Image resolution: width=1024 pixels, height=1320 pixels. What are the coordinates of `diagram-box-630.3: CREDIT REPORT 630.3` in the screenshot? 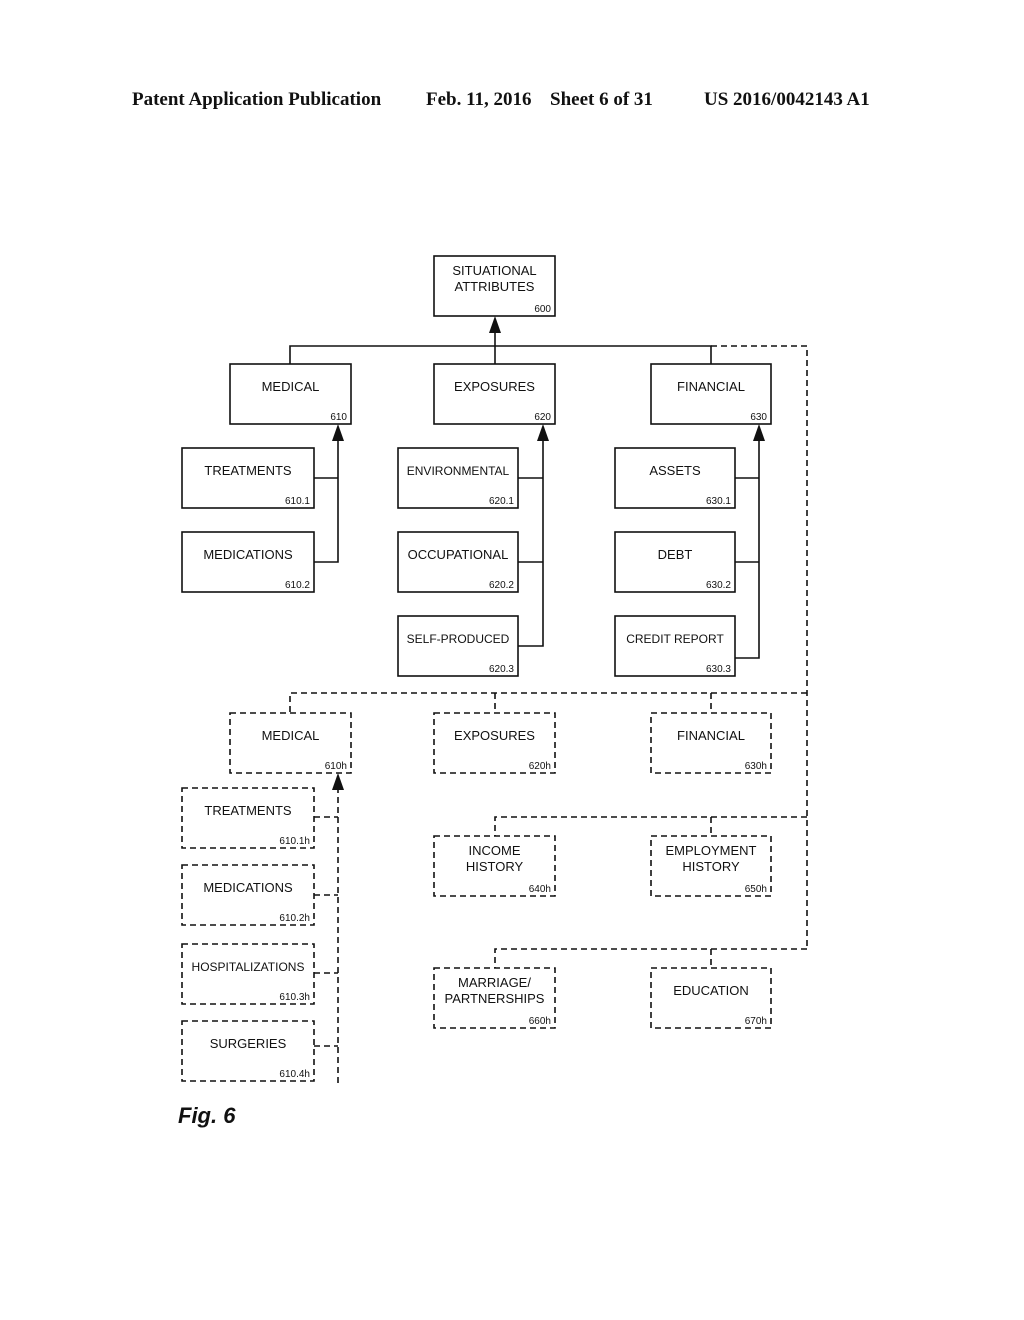 It's located at (675, 646).